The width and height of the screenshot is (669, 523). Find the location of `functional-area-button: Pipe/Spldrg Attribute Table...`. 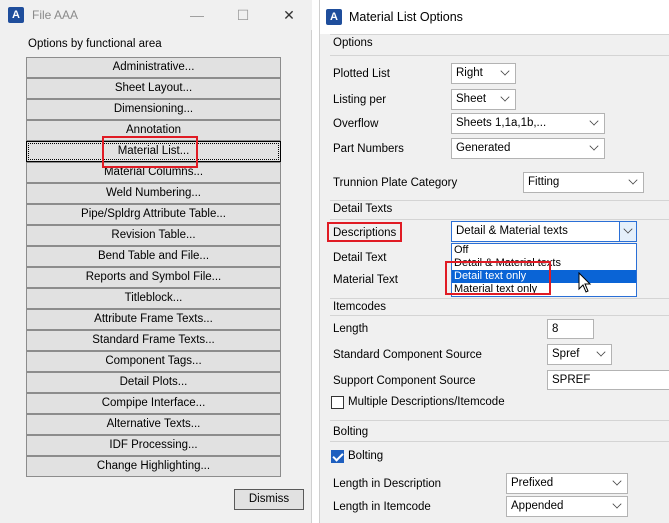

functional-area-button: Pipe/Spldrg Attribute Table... is located at coordinates (153, 214).